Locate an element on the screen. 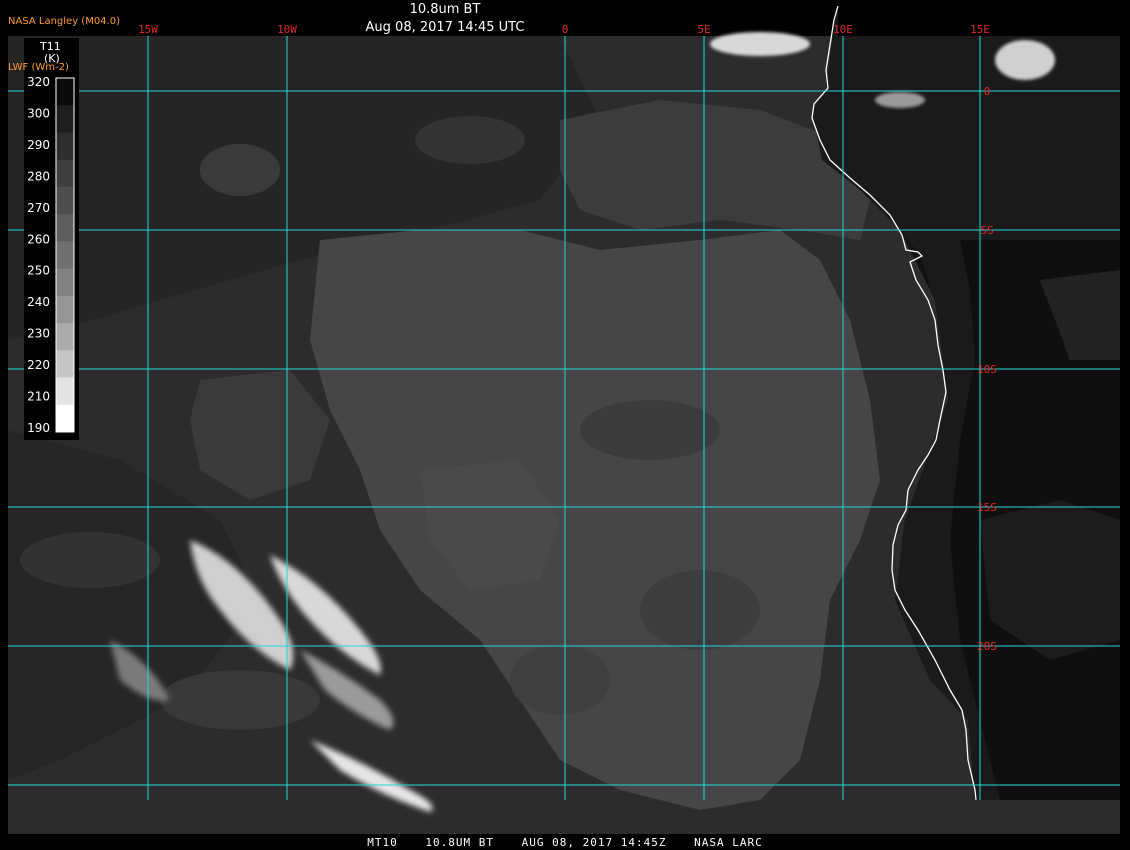  legend-tick-label: 280 is located at coordinates (38, 176).